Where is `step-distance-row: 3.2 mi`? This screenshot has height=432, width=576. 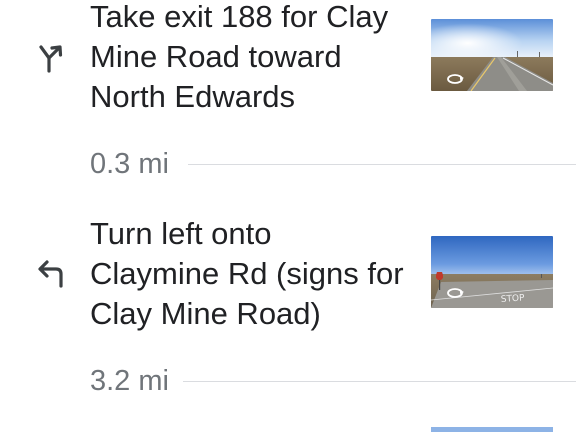
step-distance-row: 3.2 mi is located at coordinates (288, 381).